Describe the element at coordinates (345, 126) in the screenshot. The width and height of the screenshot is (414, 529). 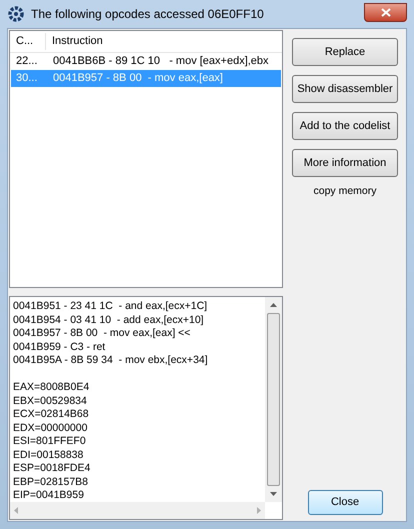
I see `action-button: Add to the codelist` at that location.